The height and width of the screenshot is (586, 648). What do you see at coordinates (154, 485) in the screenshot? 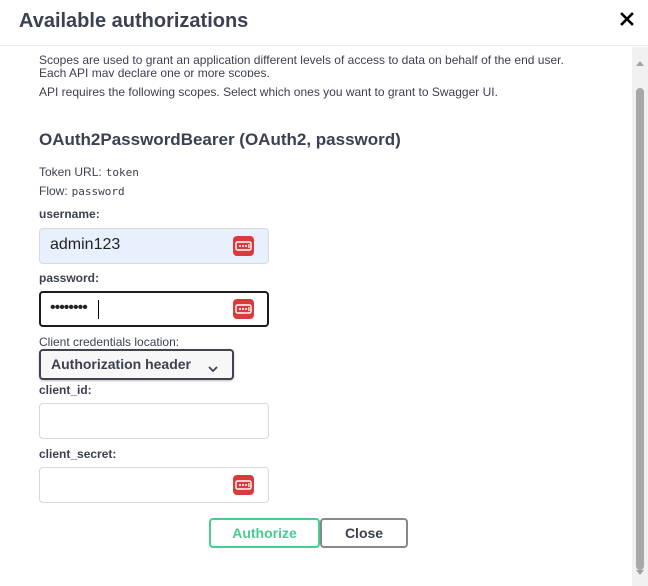
I see `client-secret-field` at bounding box center [154, 485].